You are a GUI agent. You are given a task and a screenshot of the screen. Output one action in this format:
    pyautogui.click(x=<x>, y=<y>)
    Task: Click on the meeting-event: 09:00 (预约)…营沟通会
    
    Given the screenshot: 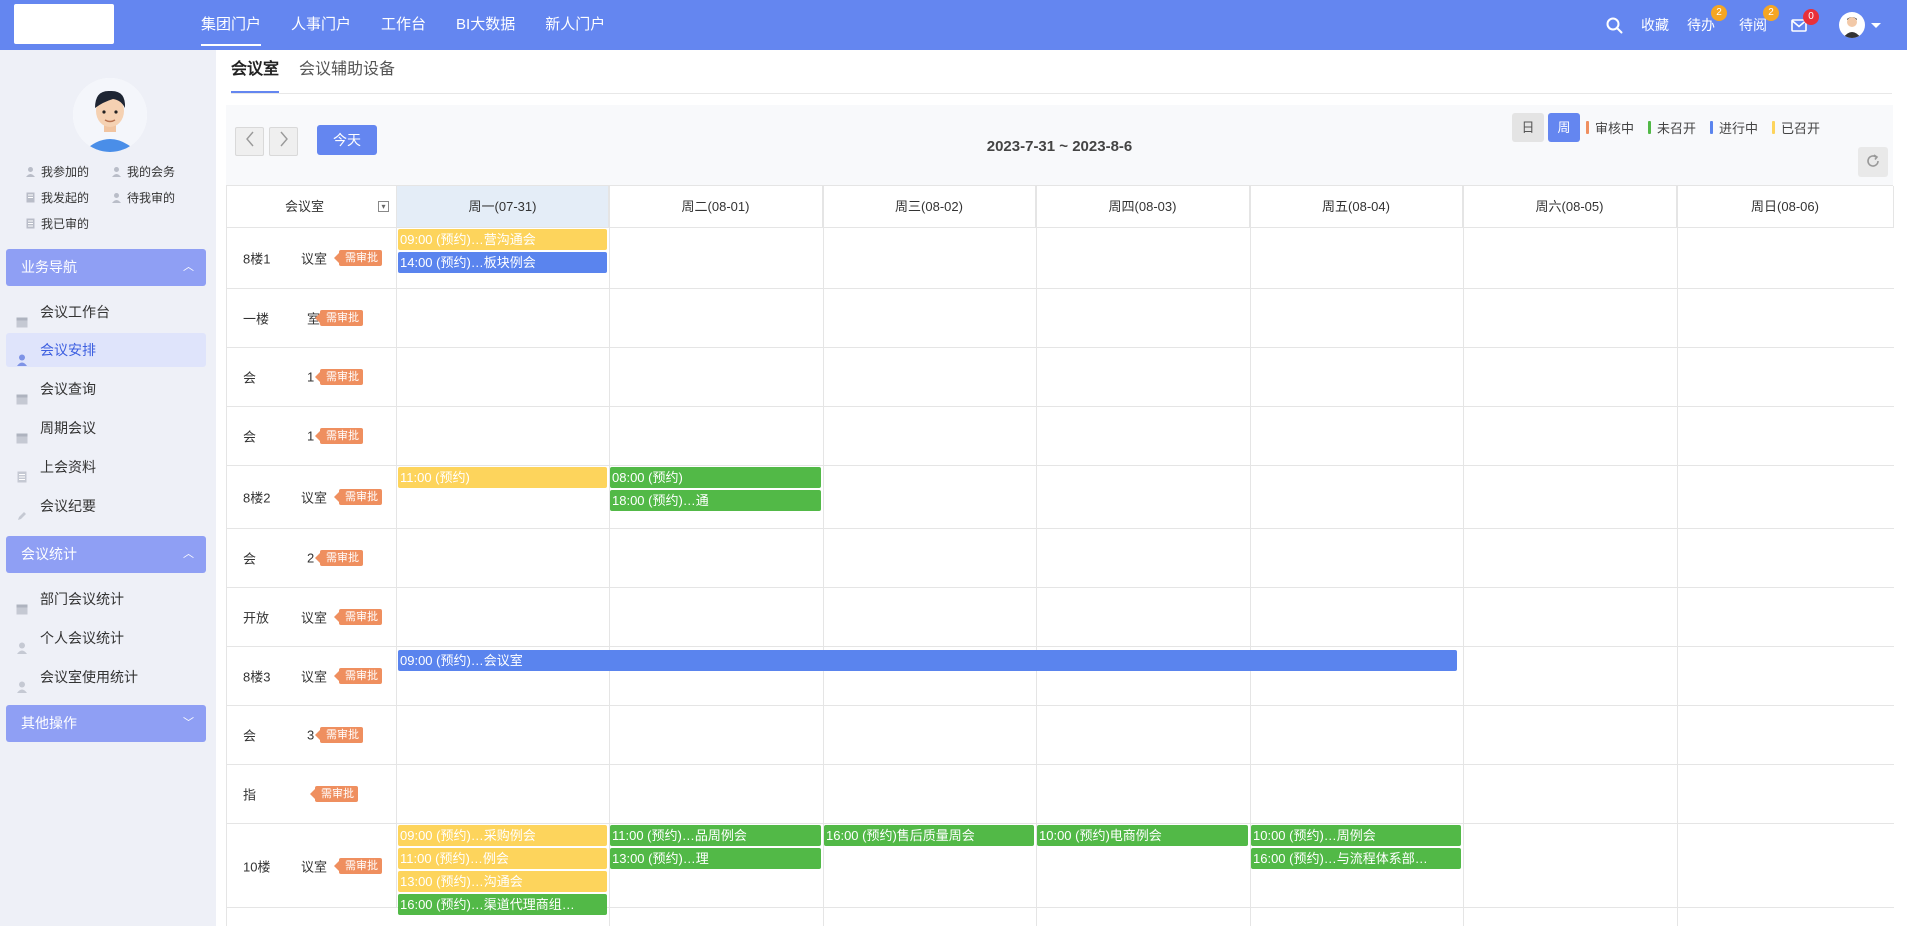 What is the action you would take?
    pyautogui.click(x=502, y=239)
    